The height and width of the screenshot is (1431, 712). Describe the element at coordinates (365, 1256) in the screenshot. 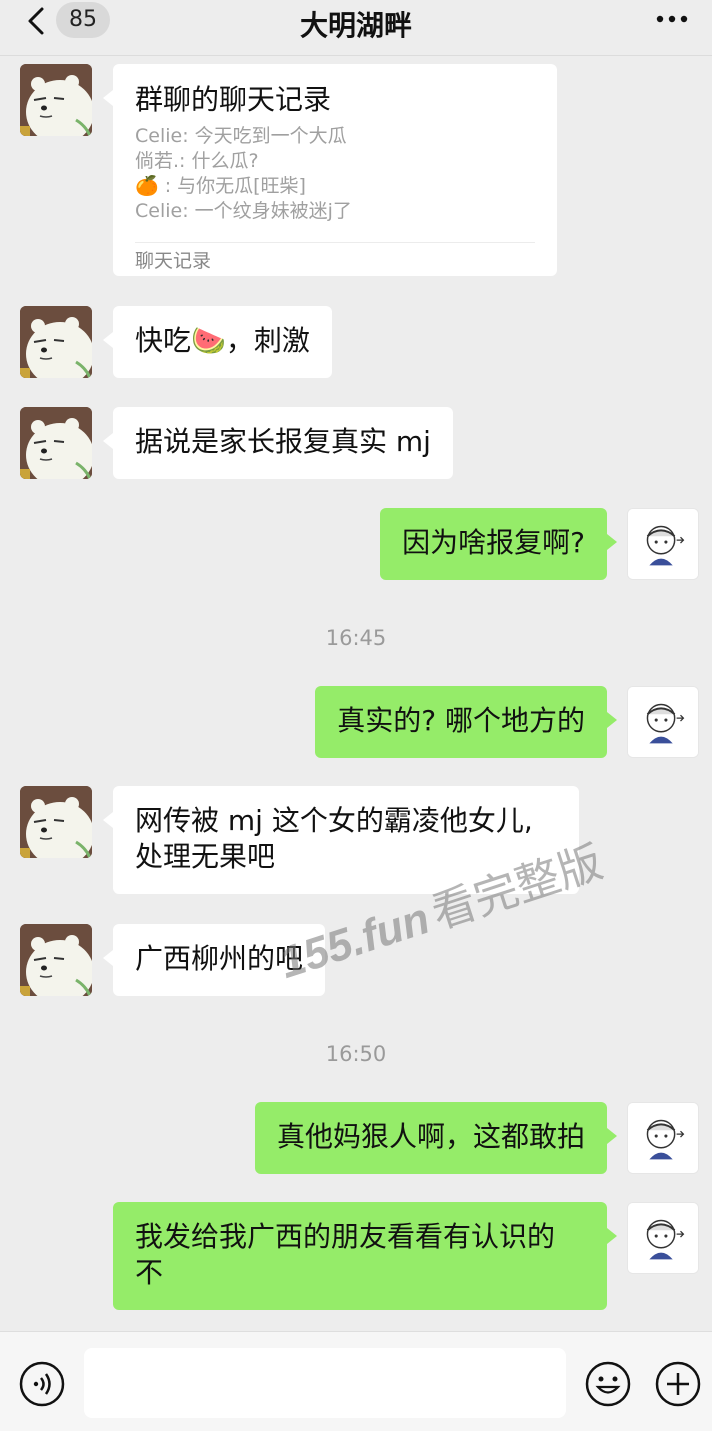

I see `outgoing-message: 我发给我广西的朋友看看有认识的 不` at that location.